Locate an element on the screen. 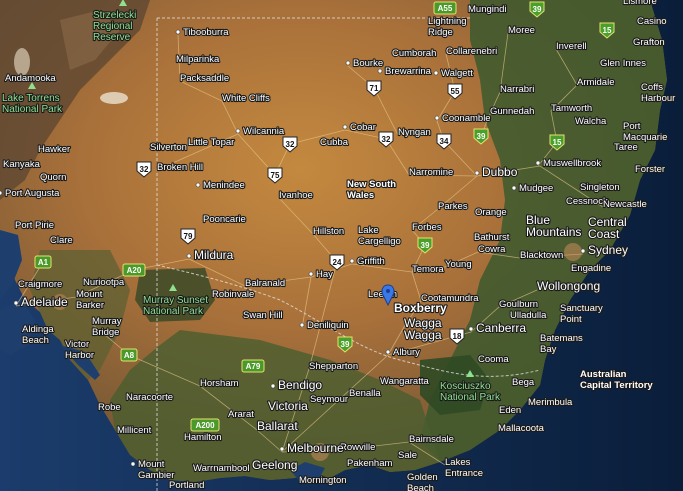 The image size is (683, 491). place-label-merimbula: Merimbula is located at coordinates (550, 402).